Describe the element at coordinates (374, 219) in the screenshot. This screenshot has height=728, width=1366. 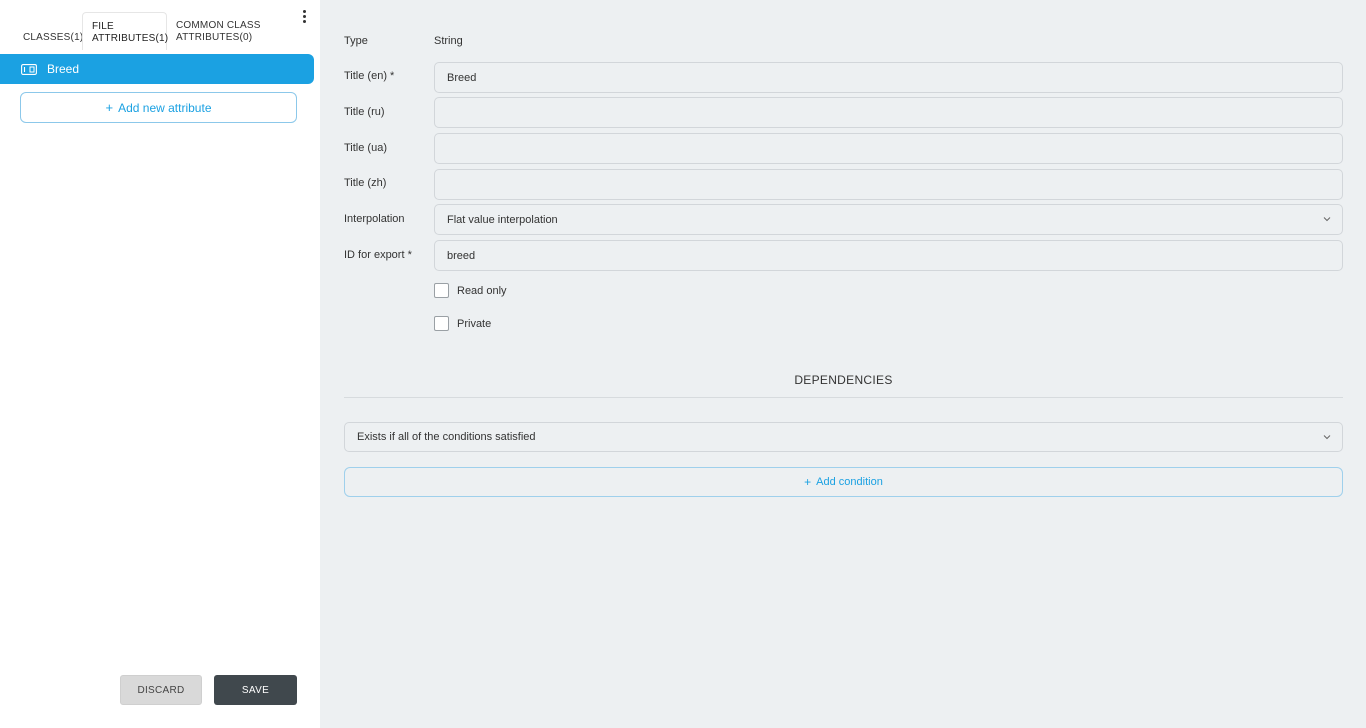
I see `interpolation-label: Interpolation` at that location.